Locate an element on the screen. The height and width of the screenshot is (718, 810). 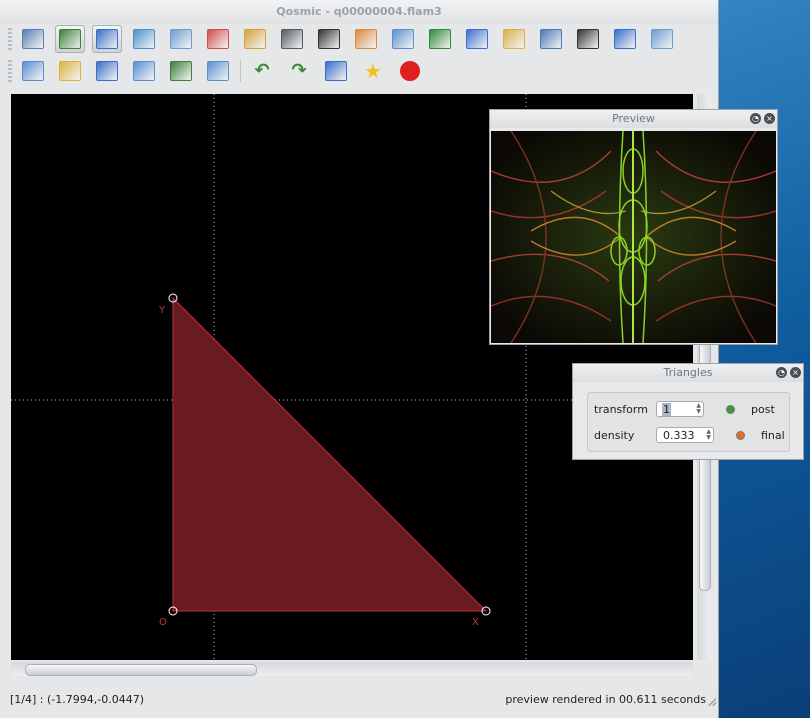
calendar-grid-button is located at coordinates (403, 39).